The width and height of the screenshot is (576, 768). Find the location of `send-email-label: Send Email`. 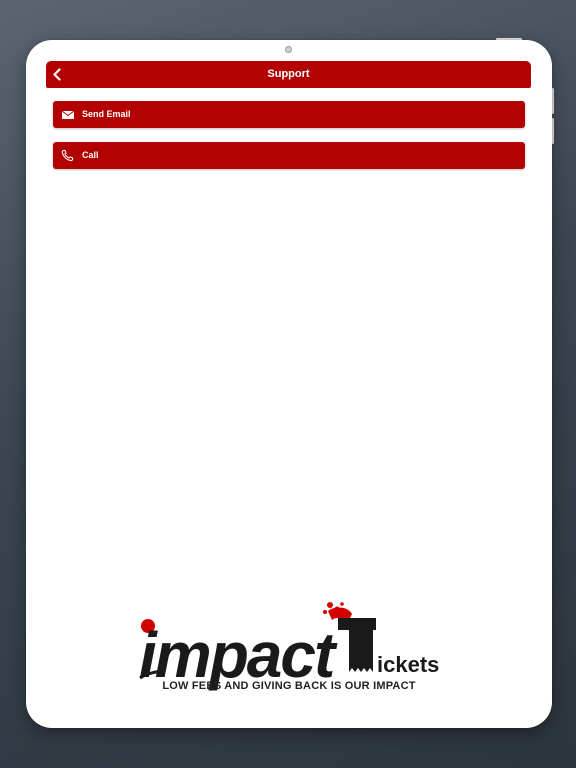

send-email-label: Send Email is located at coordinates (106, 114).